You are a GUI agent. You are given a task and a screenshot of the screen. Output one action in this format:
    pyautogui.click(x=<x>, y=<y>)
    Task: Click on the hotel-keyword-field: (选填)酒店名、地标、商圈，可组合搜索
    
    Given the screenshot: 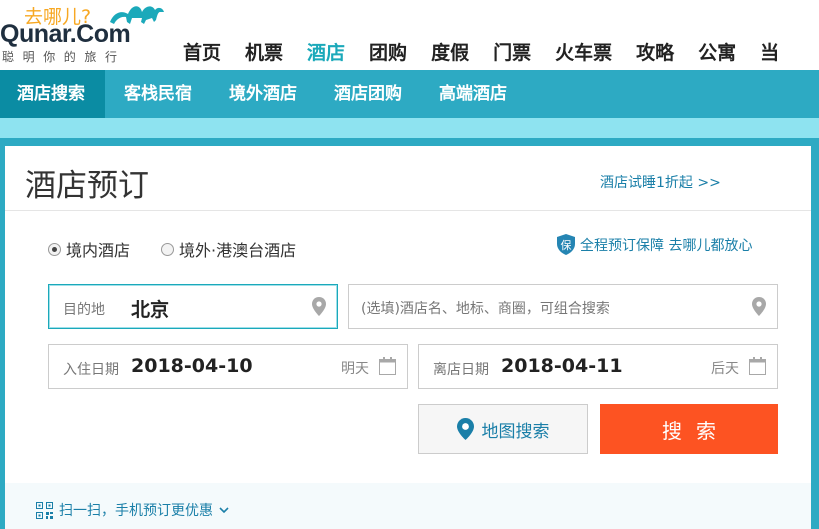 What is the action you would take?
    pyautogui.click(x=563, y=306)
    